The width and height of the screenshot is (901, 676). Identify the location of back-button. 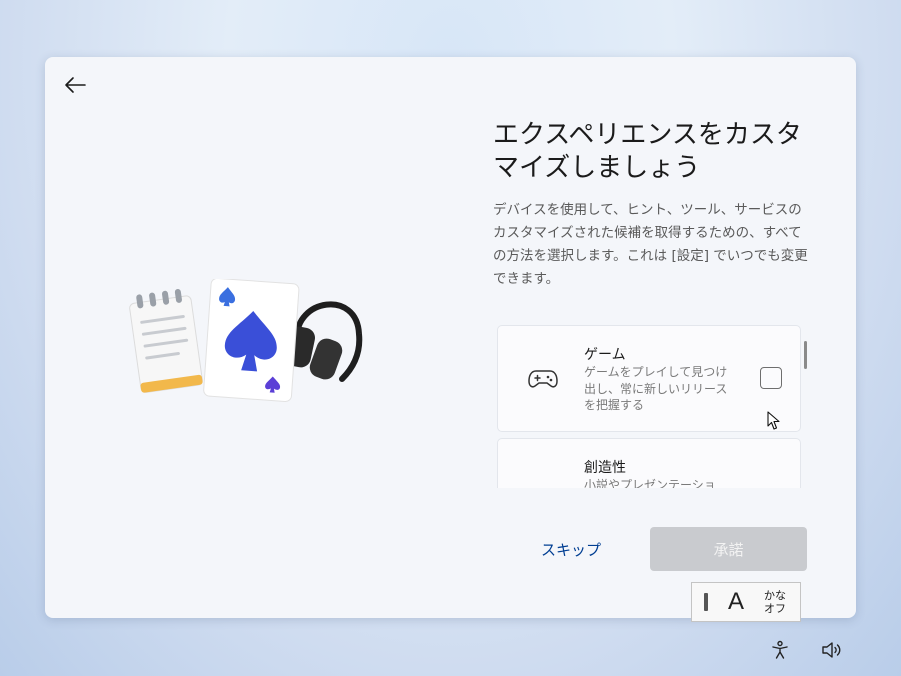
(75, 85).